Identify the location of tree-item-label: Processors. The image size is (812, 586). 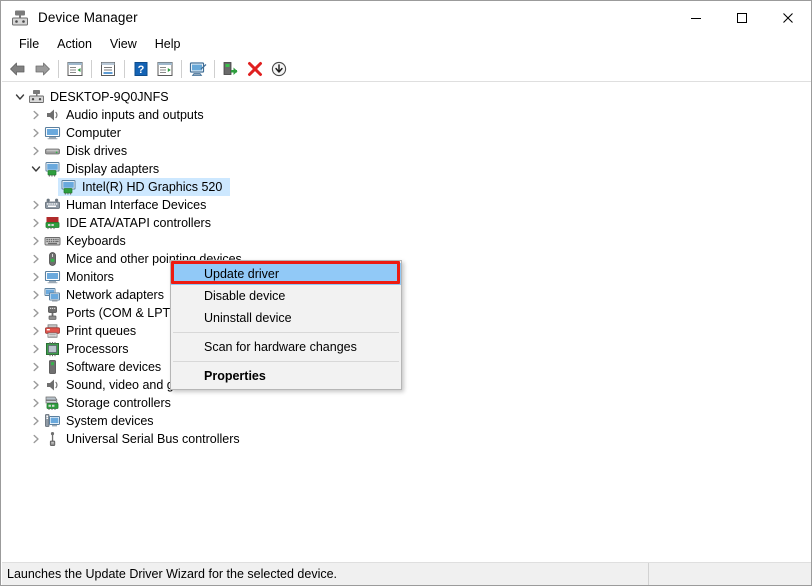
(97, 349).